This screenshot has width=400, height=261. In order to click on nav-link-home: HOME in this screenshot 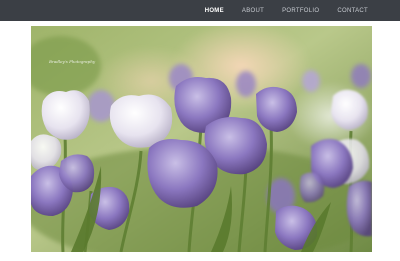, I will do `click(214, 11)`.